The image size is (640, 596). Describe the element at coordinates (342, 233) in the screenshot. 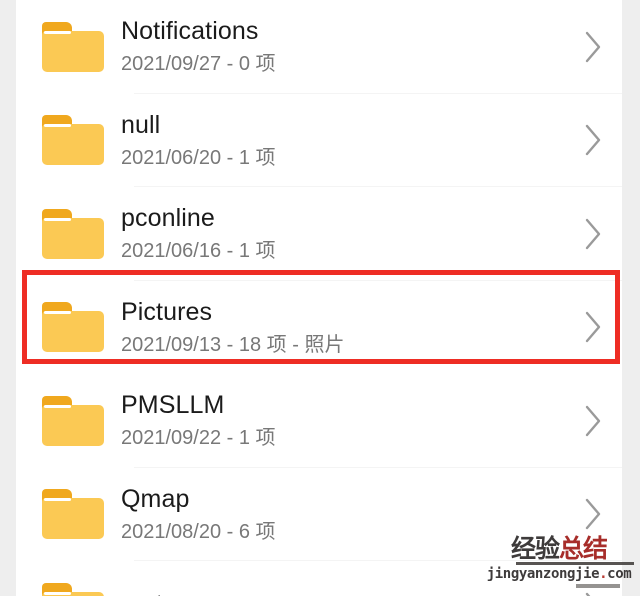

I see `list-item-texts: pconline 2021/06/16 - 1 项` at that location.